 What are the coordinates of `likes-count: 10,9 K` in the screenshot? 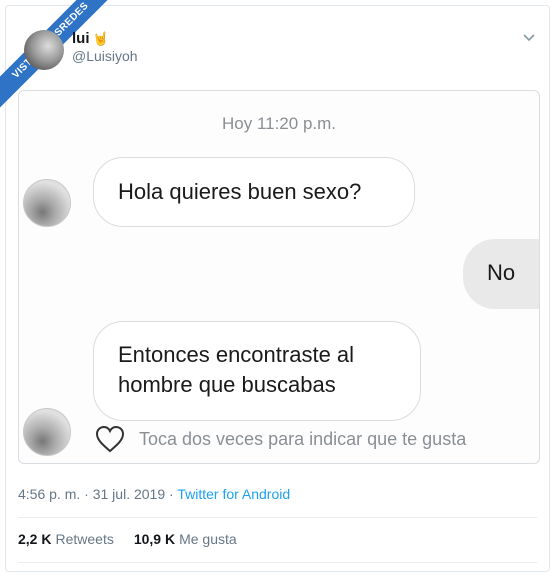 It's located at (154, 539).